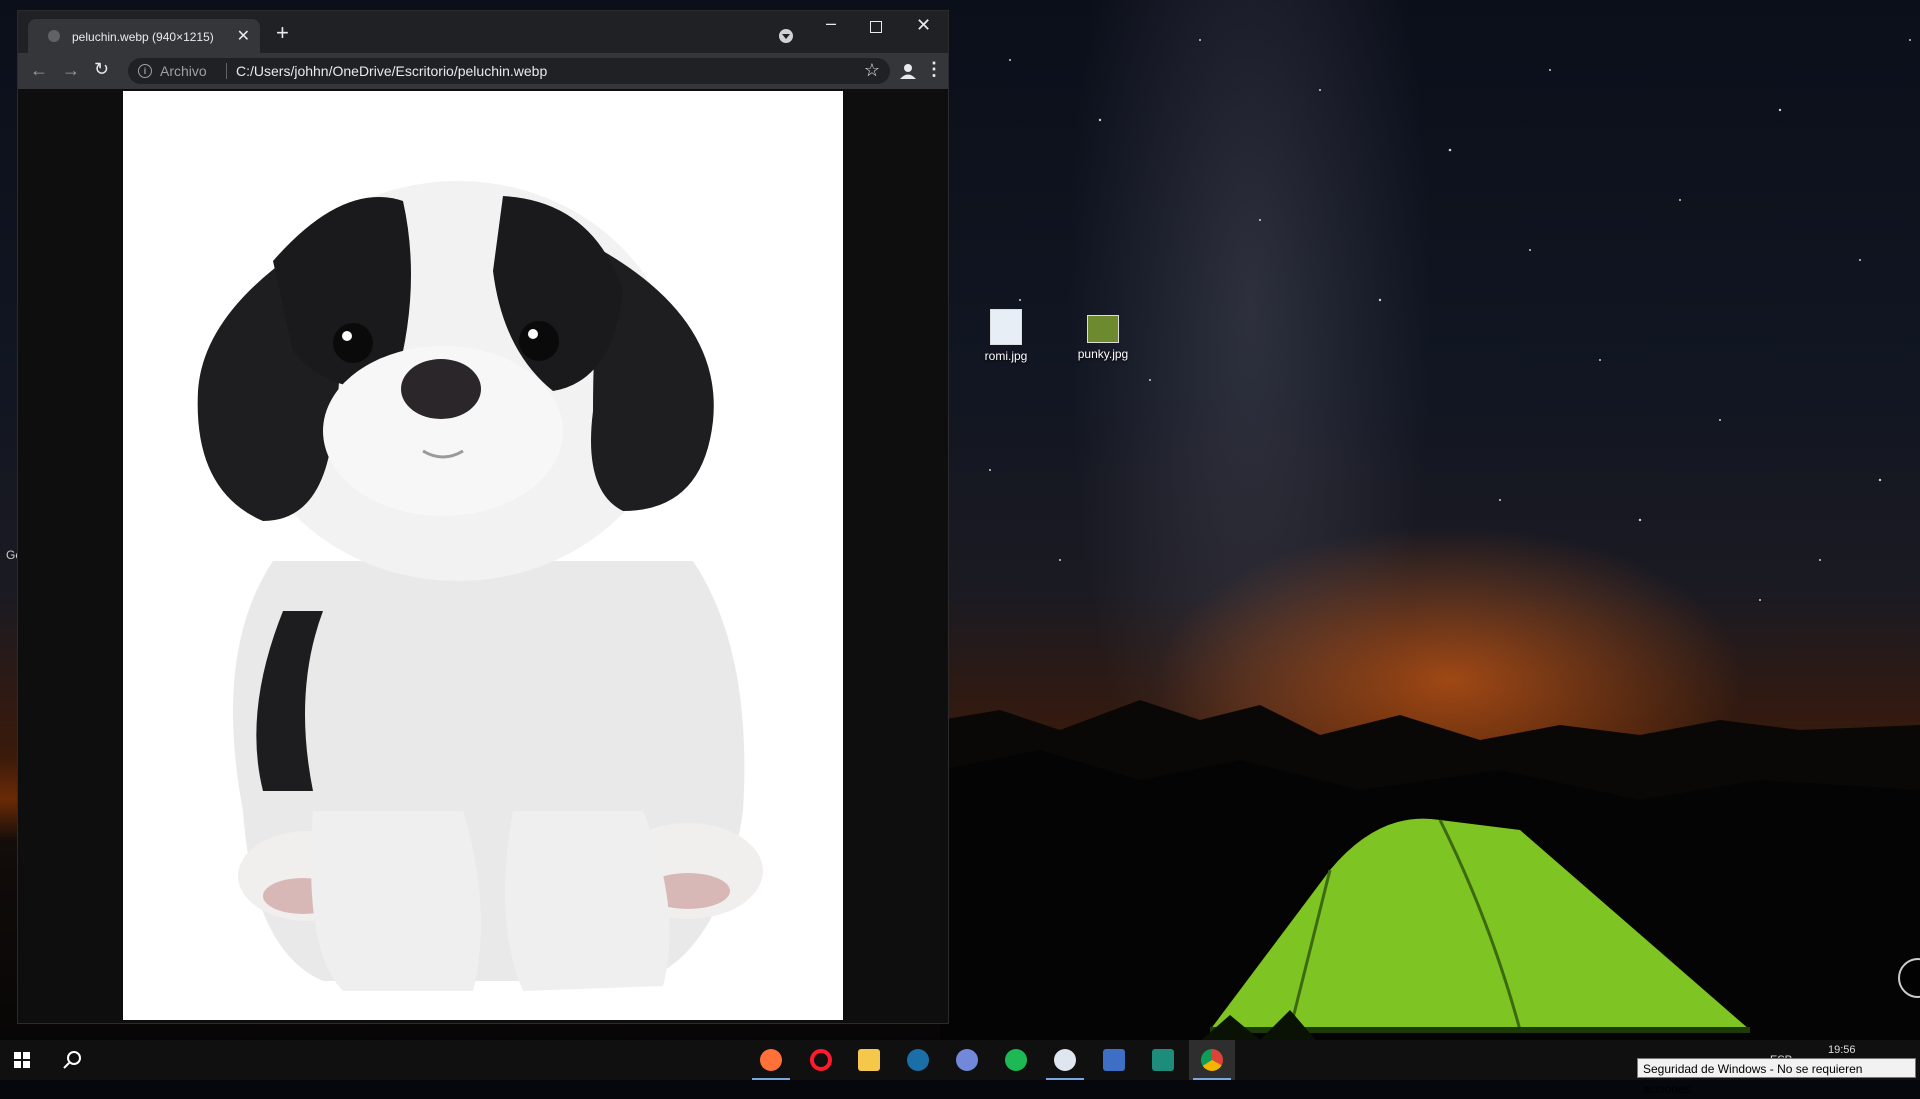  What do you see at coordinates (145, 71) in the screenshot?
I see `info-icon: i` at bounding box center [145, 71].